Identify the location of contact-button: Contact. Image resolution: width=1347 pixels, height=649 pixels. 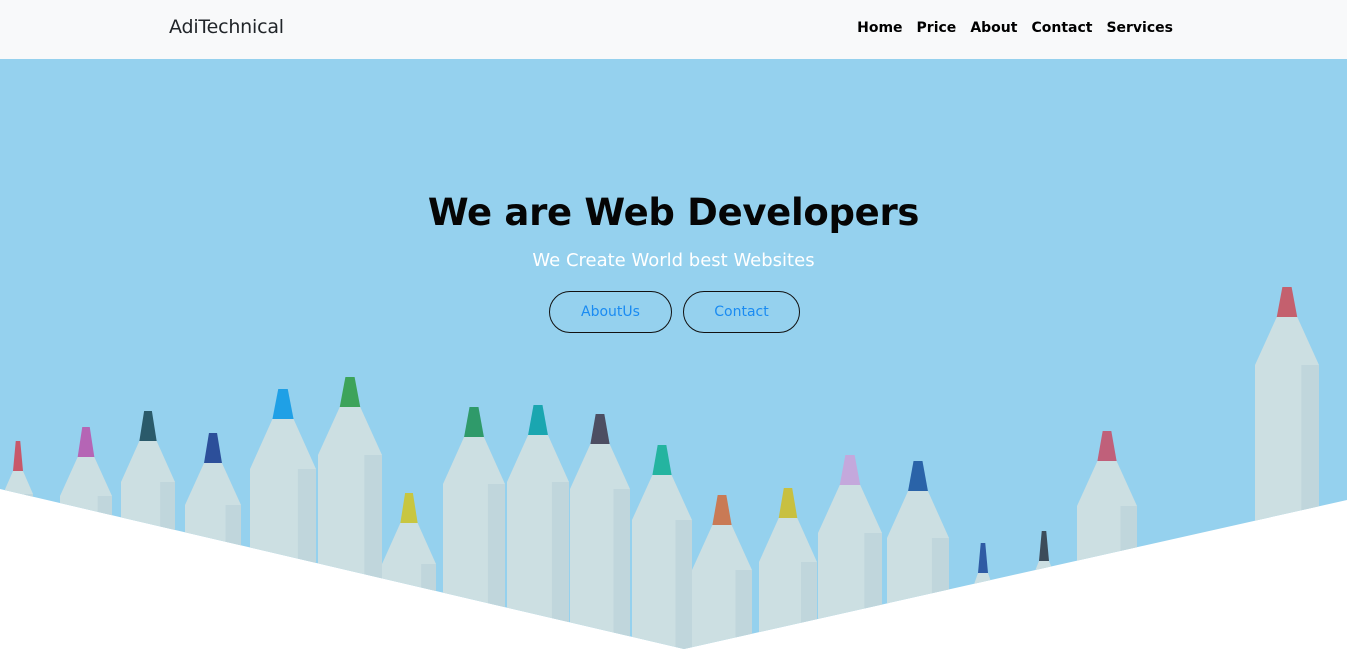
(741, 312).